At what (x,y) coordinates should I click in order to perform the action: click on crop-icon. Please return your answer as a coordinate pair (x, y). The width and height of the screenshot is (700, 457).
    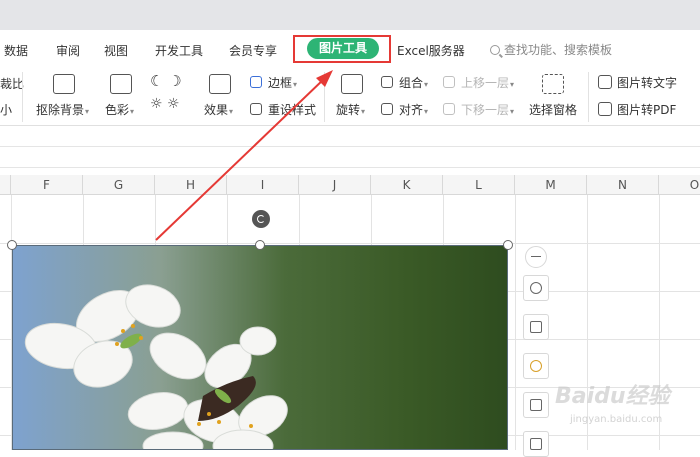
    Looking at the image, I should click on (536, 327).